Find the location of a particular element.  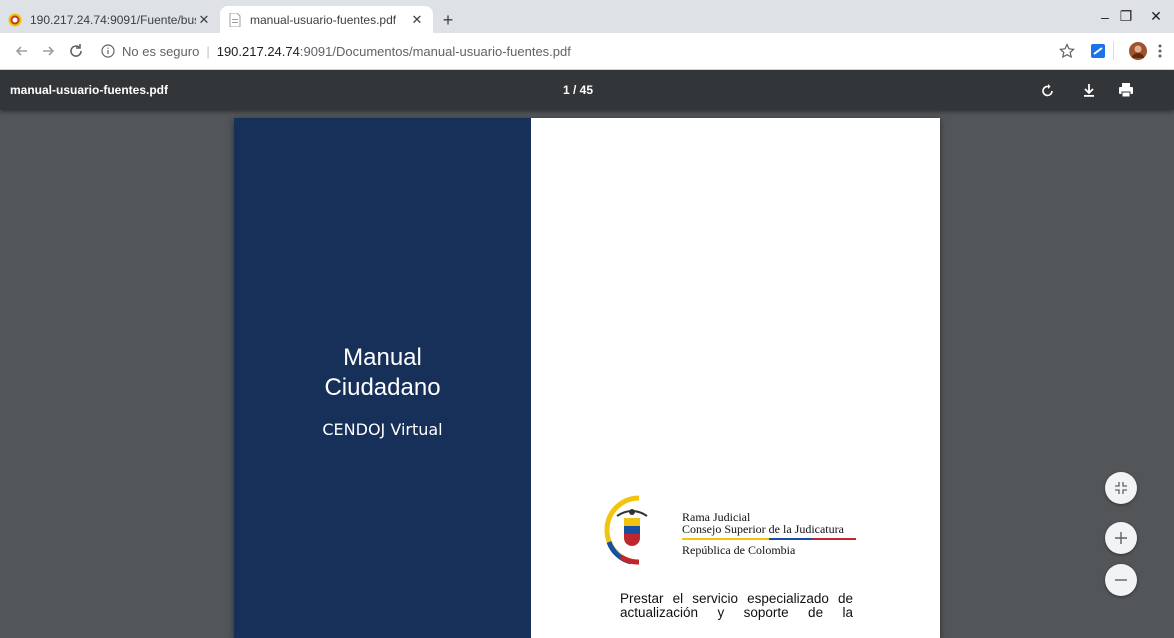

fit-page-button is located at coordinates (1121, 488).